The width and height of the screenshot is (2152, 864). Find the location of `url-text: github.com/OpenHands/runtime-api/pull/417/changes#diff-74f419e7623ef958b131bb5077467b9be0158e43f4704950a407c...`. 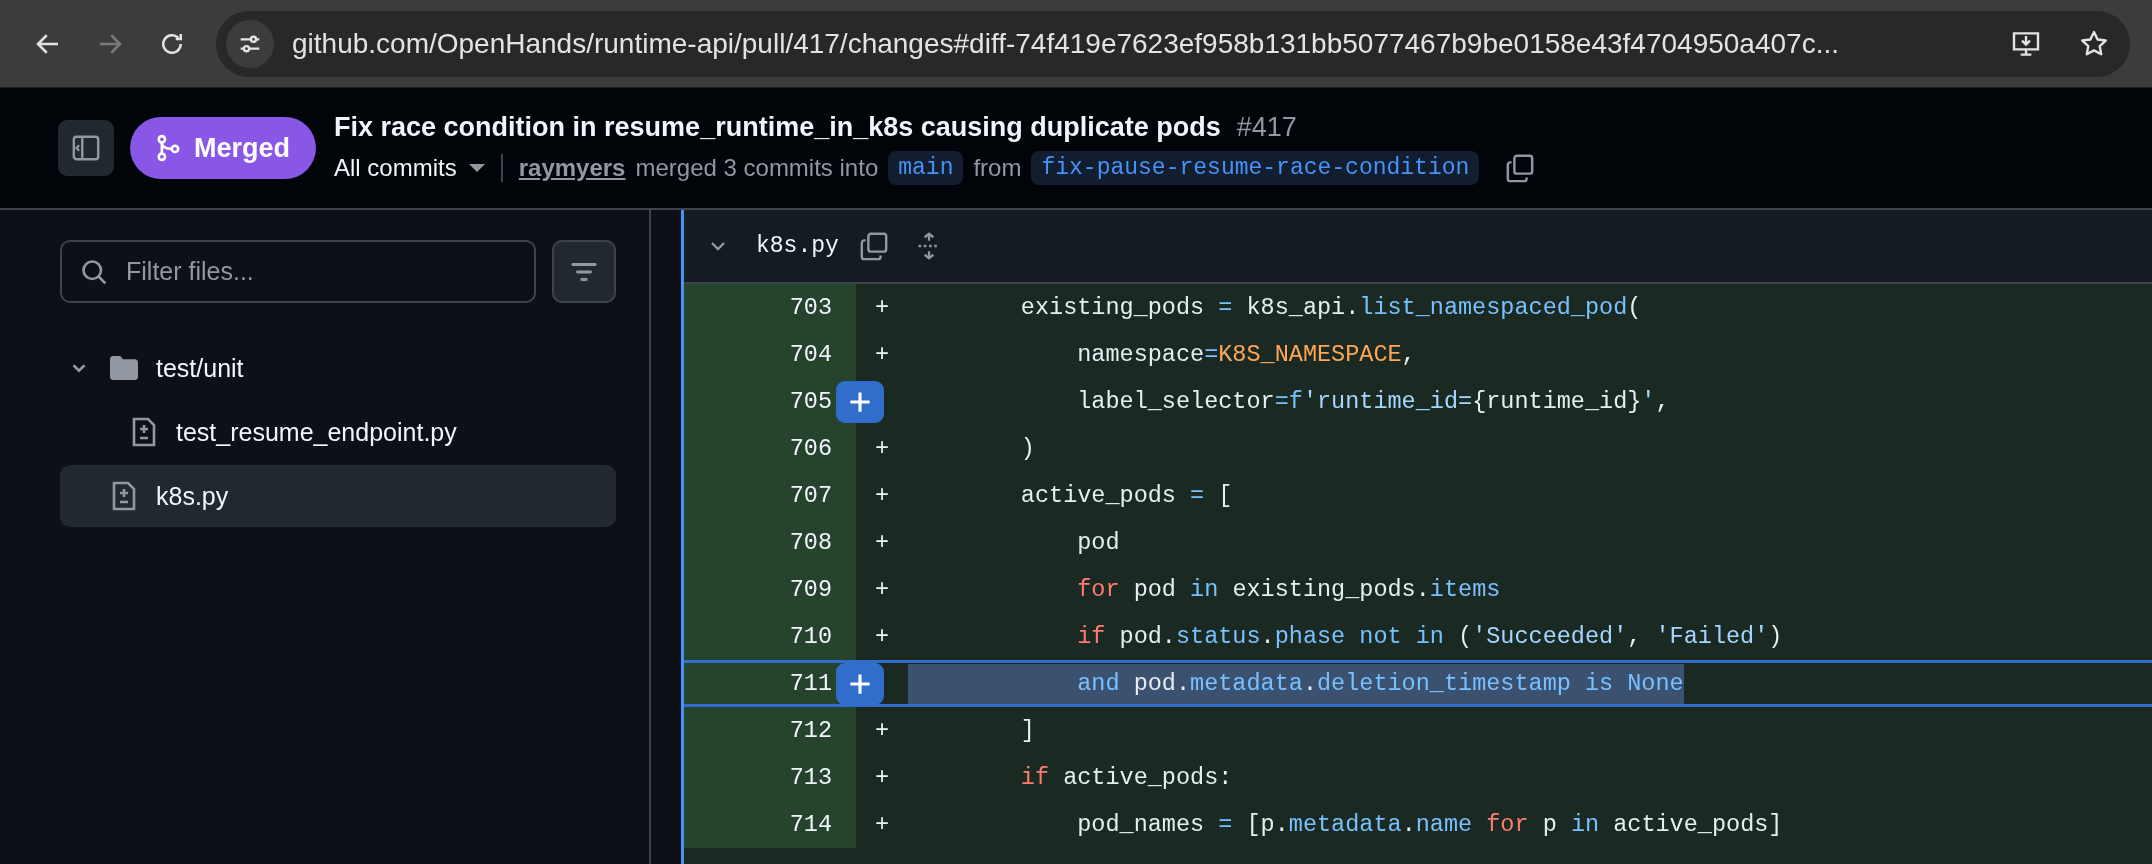

url-text: github.com/OpenHands/runtime-api/pull/417/changes#diff-74f419e7623ef958b131bb5077467b9be0158e43f4704950a407c... is located at coordinates (1066, 43).